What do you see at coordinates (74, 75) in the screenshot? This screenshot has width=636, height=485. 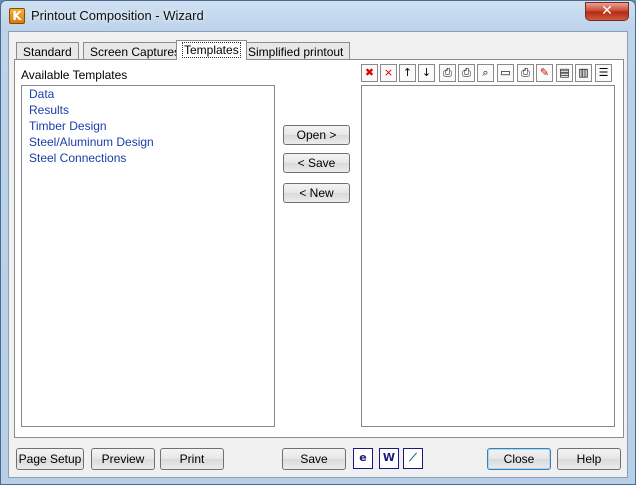 I see `available-templates-label: Available Templates` at bounding box center [74, 75].